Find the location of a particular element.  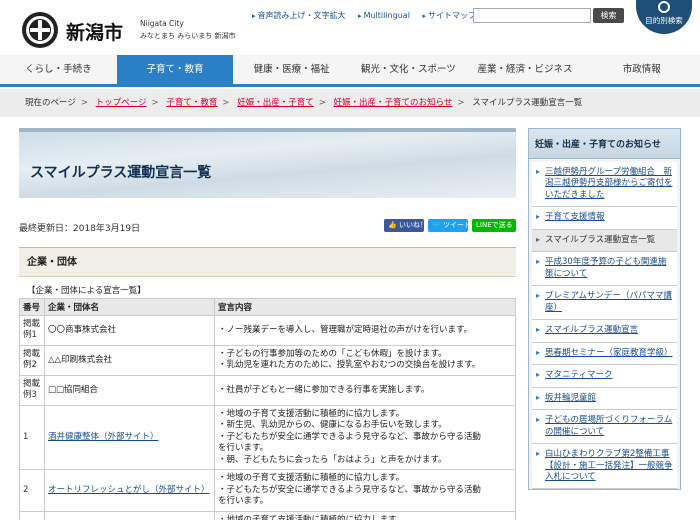

site-logo-tagline: みなとまち みらいまち 新潟市 is located at coordinates (188, 36).